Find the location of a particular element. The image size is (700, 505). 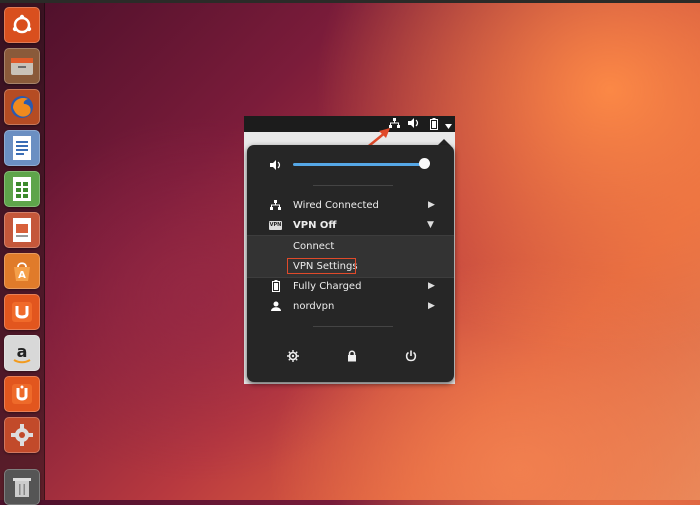

writer-icon is located at coordinates (22, 148).